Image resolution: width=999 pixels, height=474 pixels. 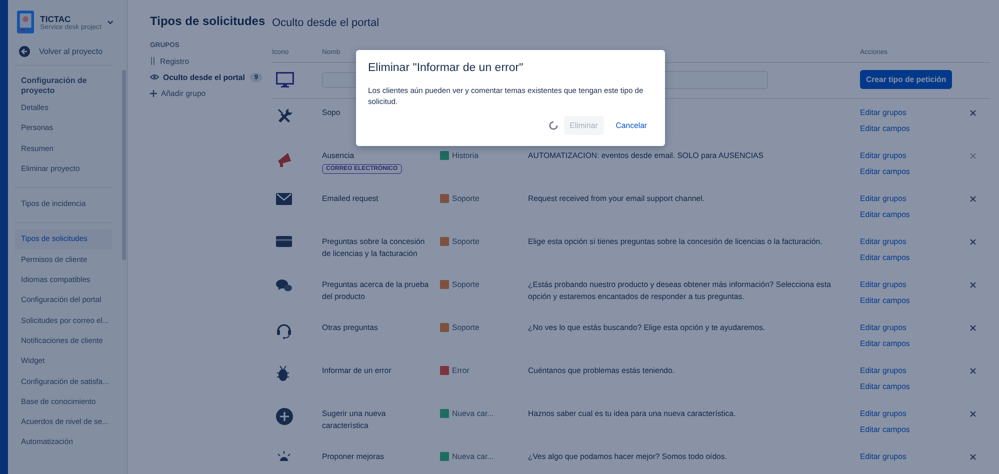 I want to click on monitor-icon, so click(x=285, y=80).